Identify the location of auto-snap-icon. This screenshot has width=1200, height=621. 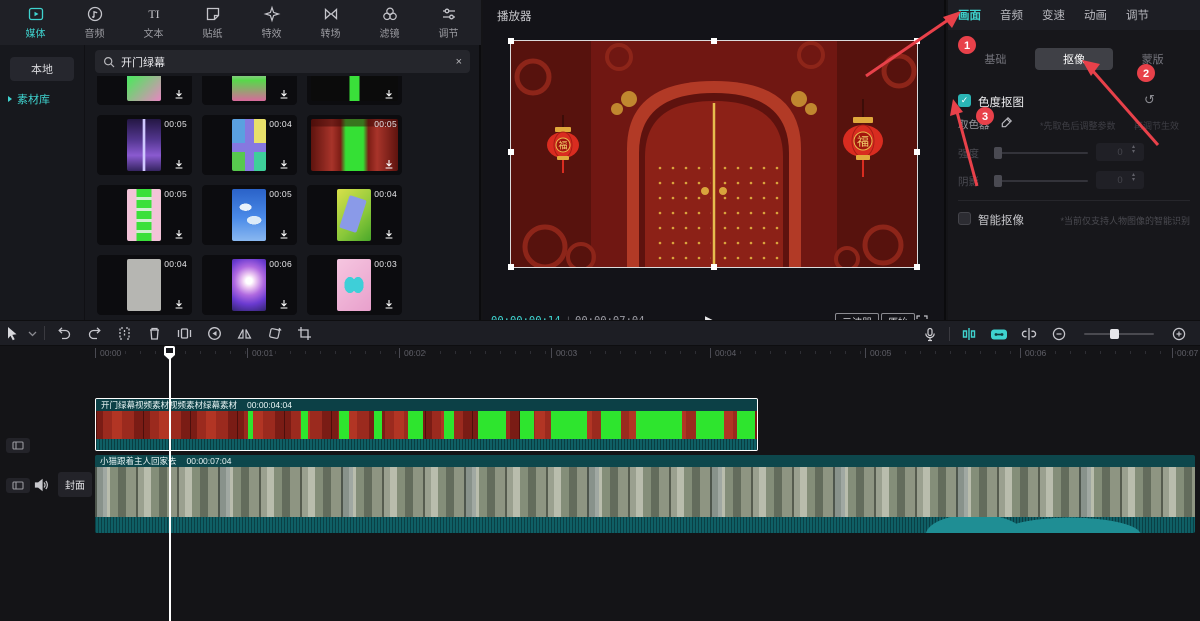
(969, 334).